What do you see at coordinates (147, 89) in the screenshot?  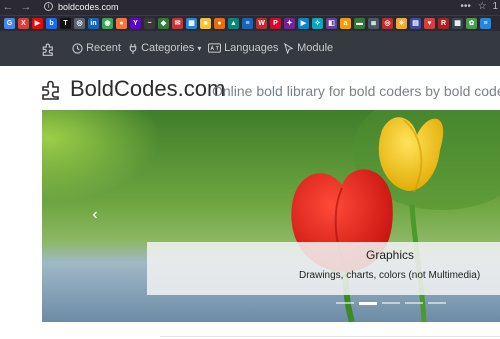 I see `site-name: BoldCodes.com` at bounding box center [147, 89].